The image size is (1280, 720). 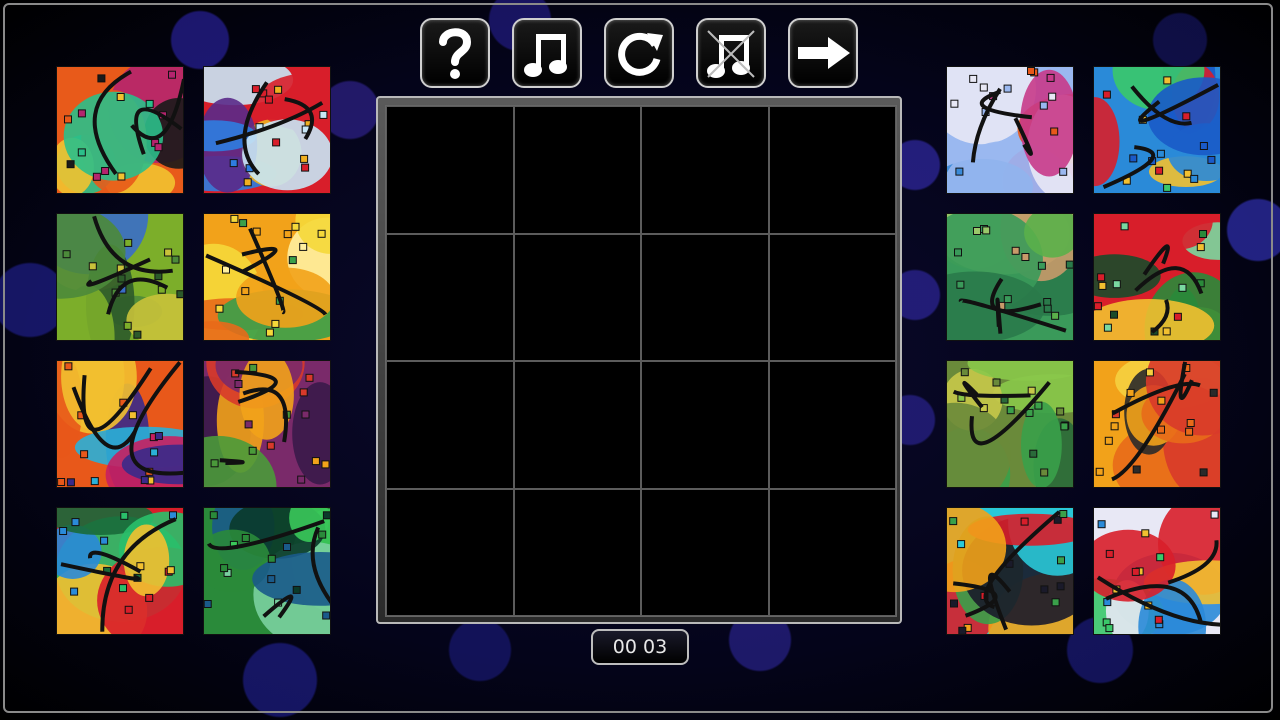 I want to click on timer-display: 00 03, so click(x=640, y=647).